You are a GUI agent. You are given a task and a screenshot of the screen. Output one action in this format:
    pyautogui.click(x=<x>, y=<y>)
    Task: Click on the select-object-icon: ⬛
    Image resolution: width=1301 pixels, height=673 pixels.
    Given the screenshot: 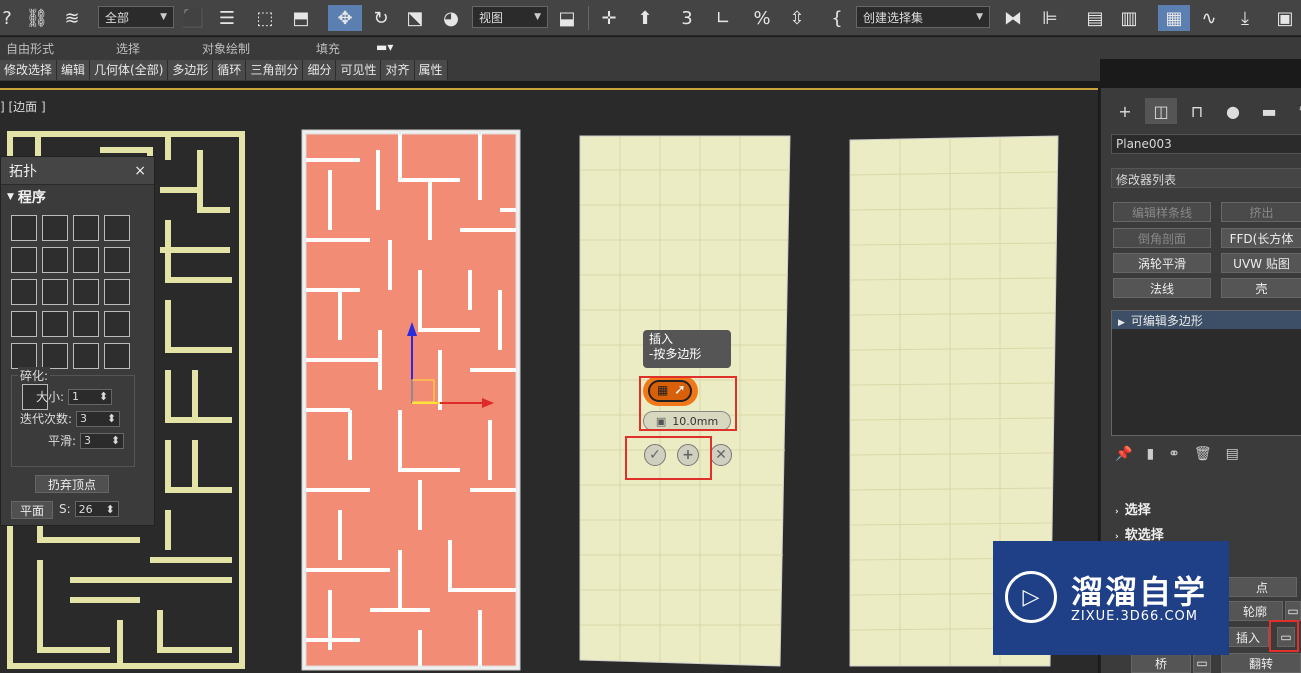 What is the action you would take?
    pyautogui.click(x=193, y=18)
    